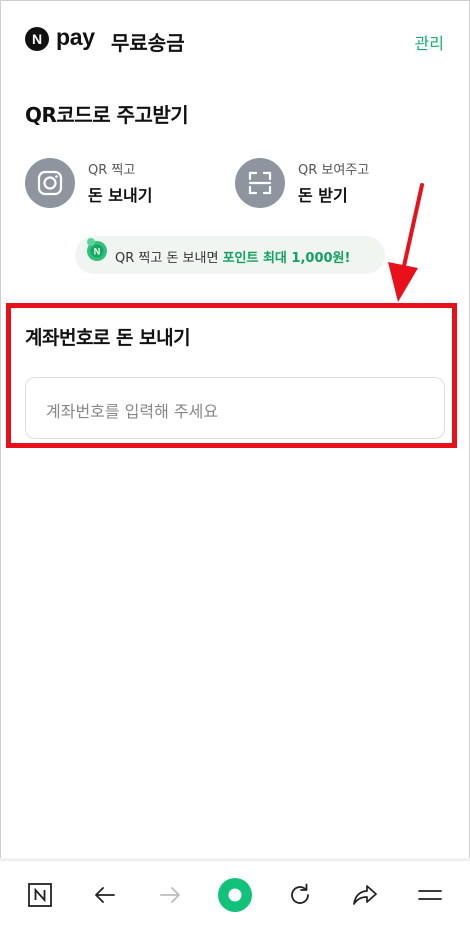 This screenshot has width=470, height=943. Describe the element at coordinates (300, 895) in the screenshot. I see `refresh-icon` at that location.